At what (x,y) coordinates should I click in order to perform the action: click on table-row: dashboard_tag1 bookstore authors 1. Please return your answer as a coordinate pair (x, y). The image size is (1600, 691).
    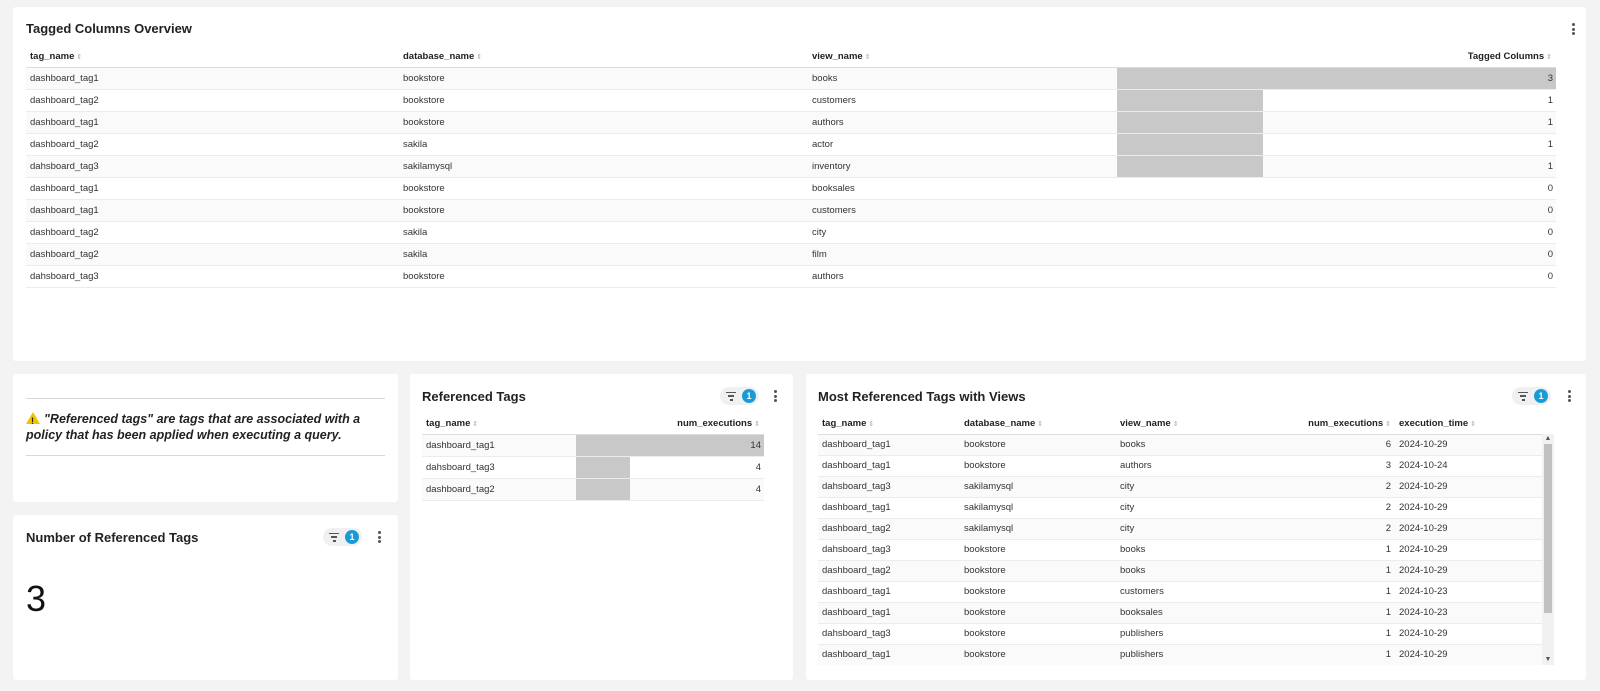
    Looking at the image, I should click on (791, 122).